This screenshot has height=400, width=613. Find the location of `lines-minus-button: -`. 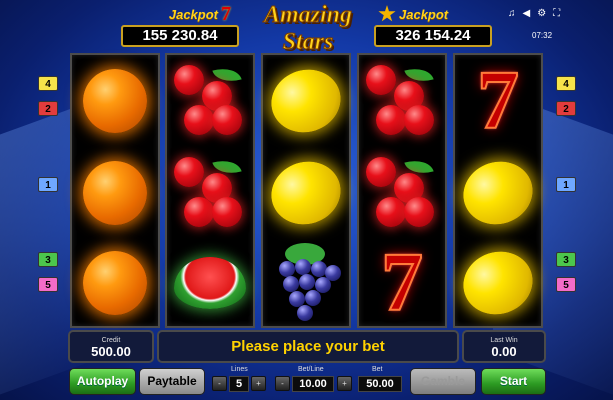

lines-minus-button: - is located at coordinates (219, 383).